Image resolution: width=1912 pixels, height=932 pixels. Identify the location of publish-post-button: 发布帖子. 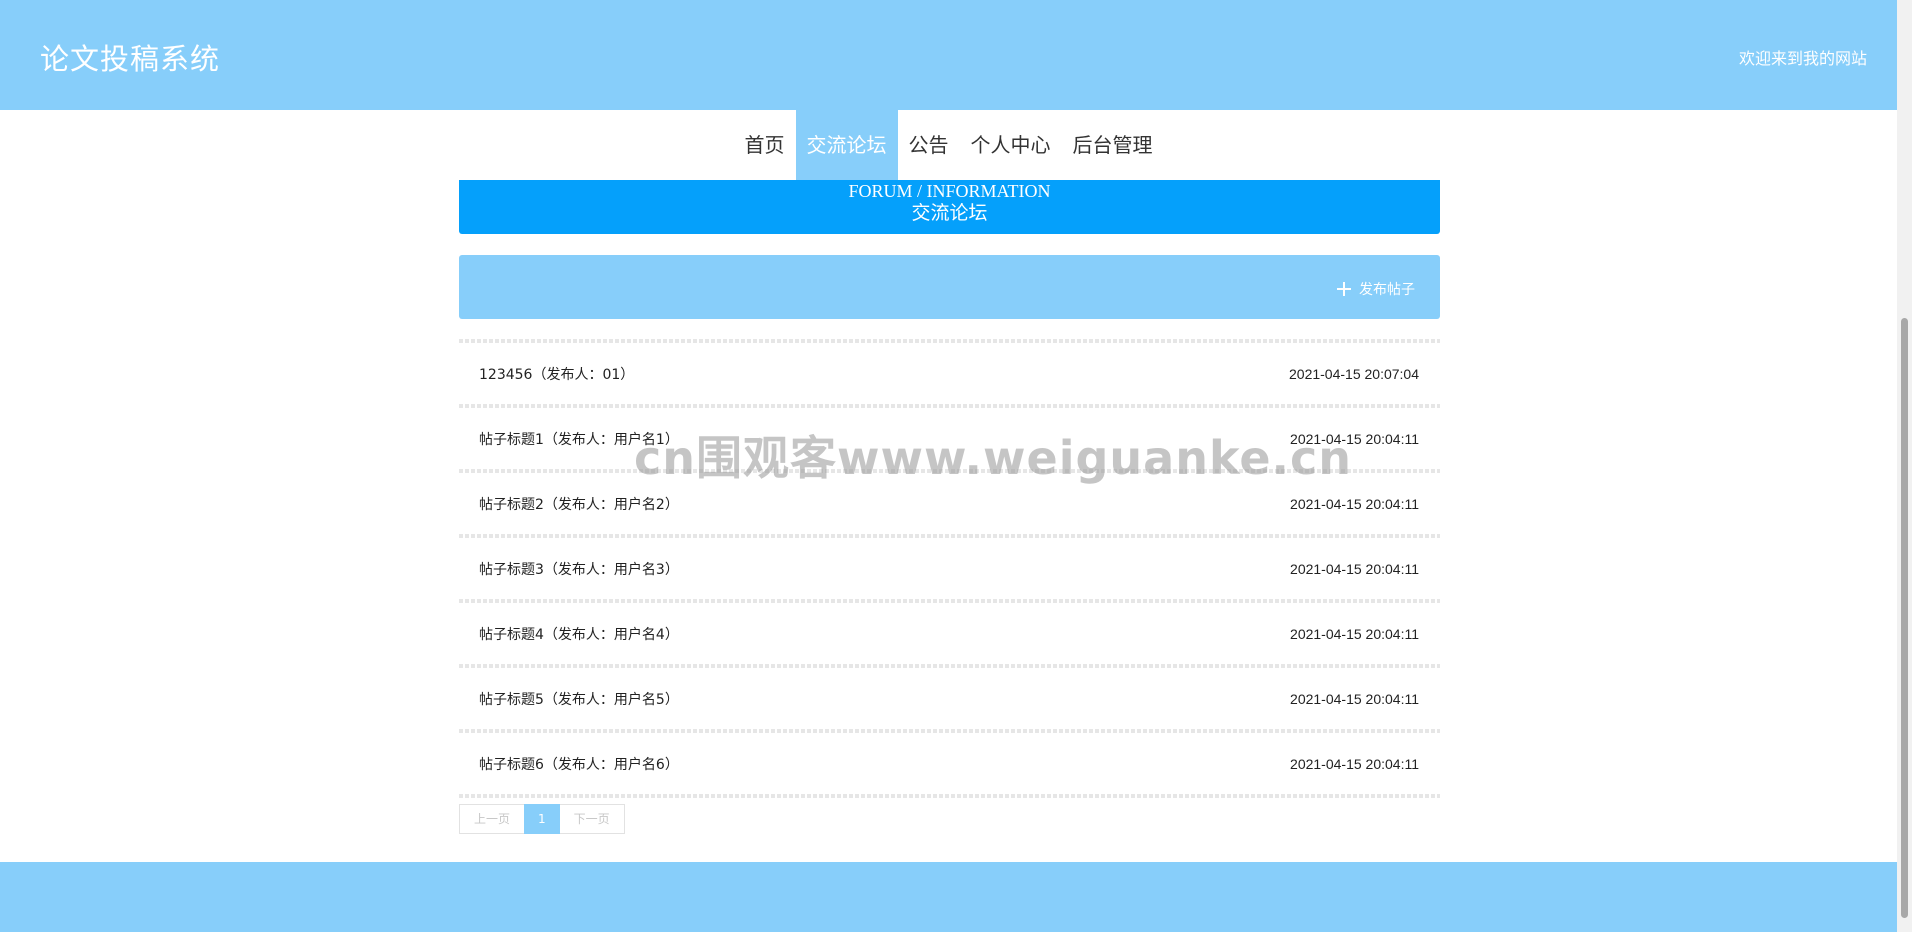
(1376, 289).